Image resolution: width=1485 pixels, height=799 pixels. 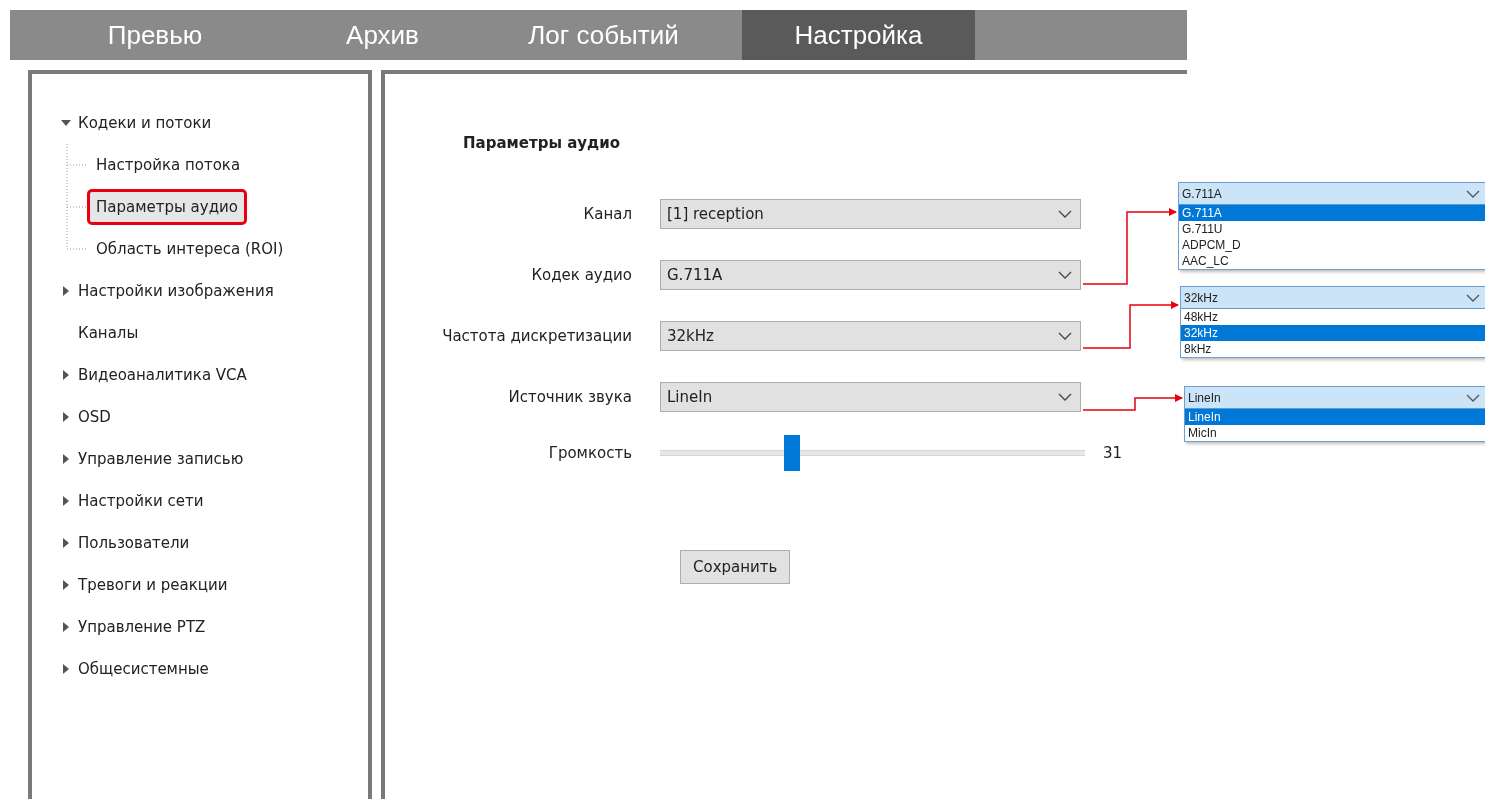 What do you see at coordinates (162, 375) in the screenshot?
I see `tree-item: Видеоаналитика VCA` at bounding box center [162, 375].